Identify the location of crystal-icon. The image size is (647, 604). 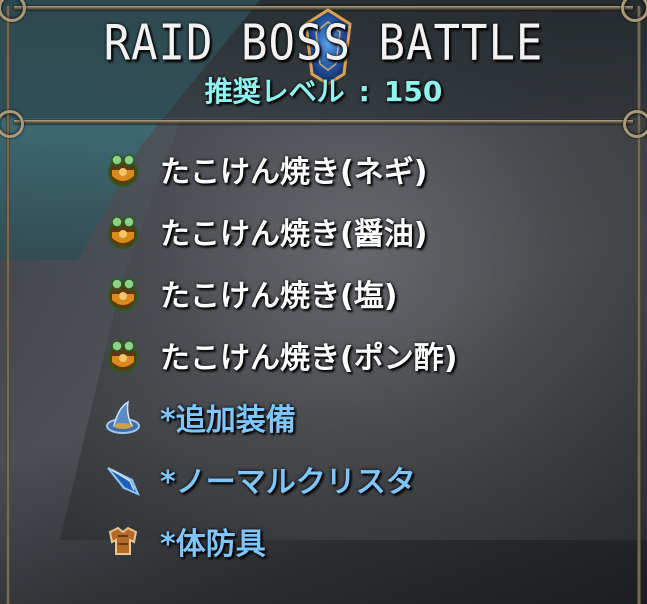
(123, 481).